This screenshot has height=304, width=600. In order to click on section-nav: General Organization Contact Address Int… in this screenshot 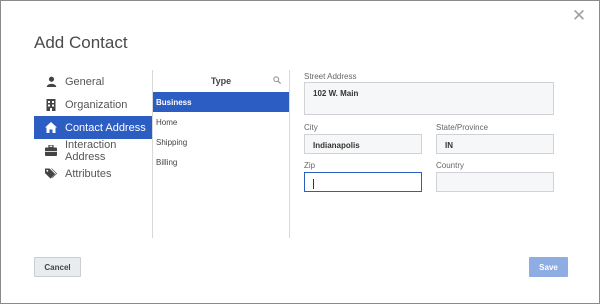, I will do `click(93, 127)`.